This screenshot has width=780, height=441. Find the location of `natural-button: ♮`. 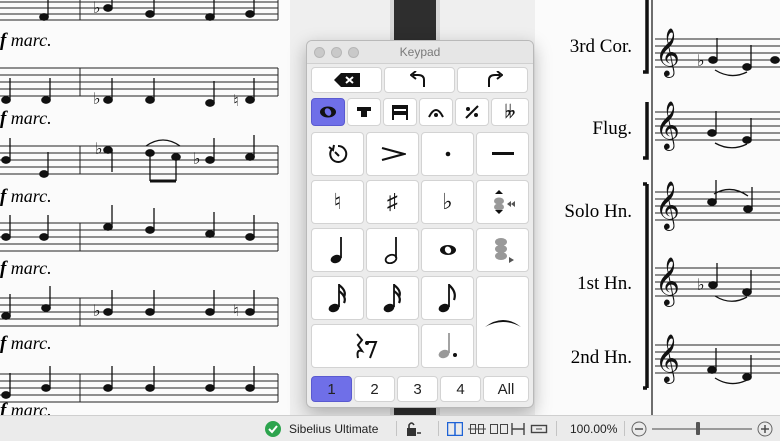

natural-button: ♮ is located at coordinates (337, 202).